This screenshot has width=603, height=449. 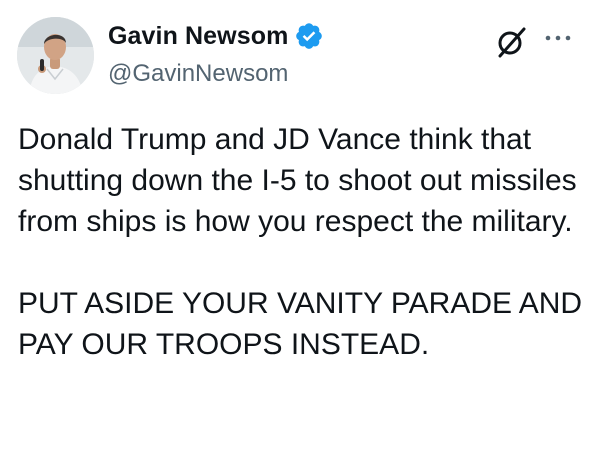 What do you see at coordinates (309, 36) in the screenshot?
I see `verified-badge-icon` at bounding box center [309, 36].